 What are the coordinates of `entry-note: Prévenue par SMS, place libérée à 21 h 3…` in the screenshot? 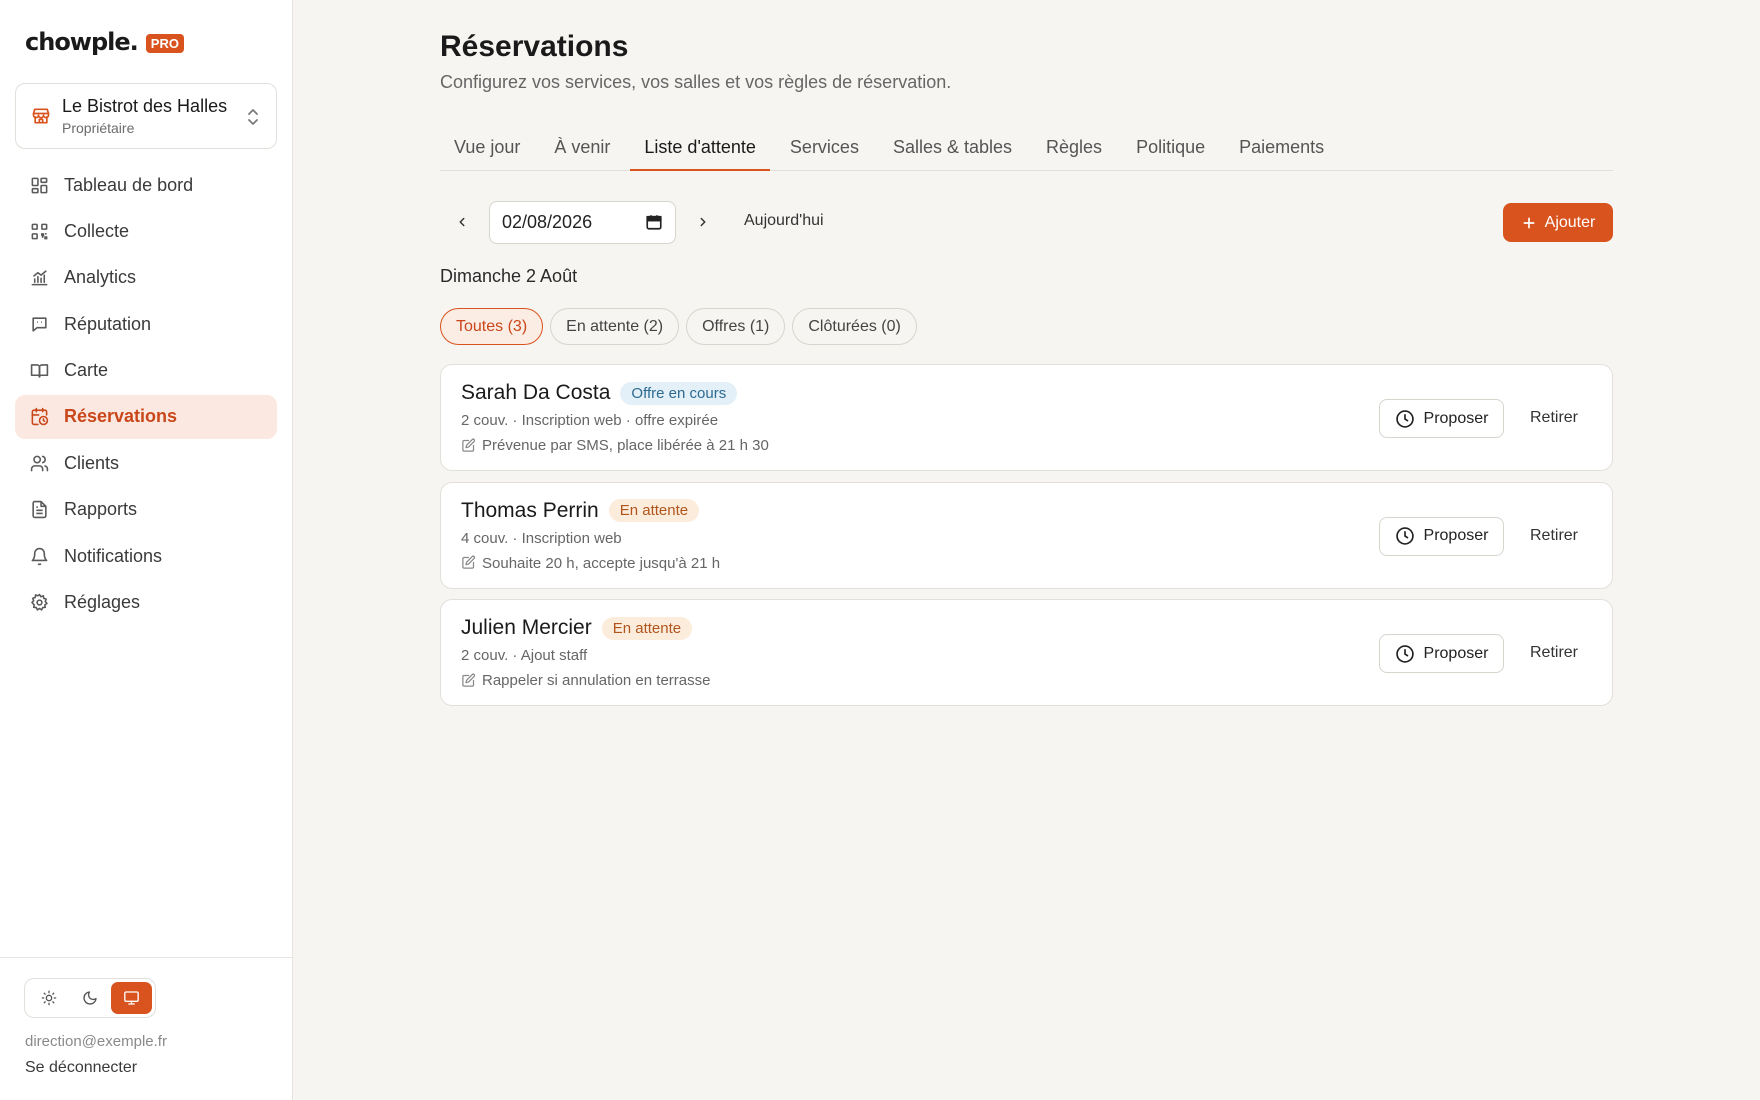 It's located at (625, 445).